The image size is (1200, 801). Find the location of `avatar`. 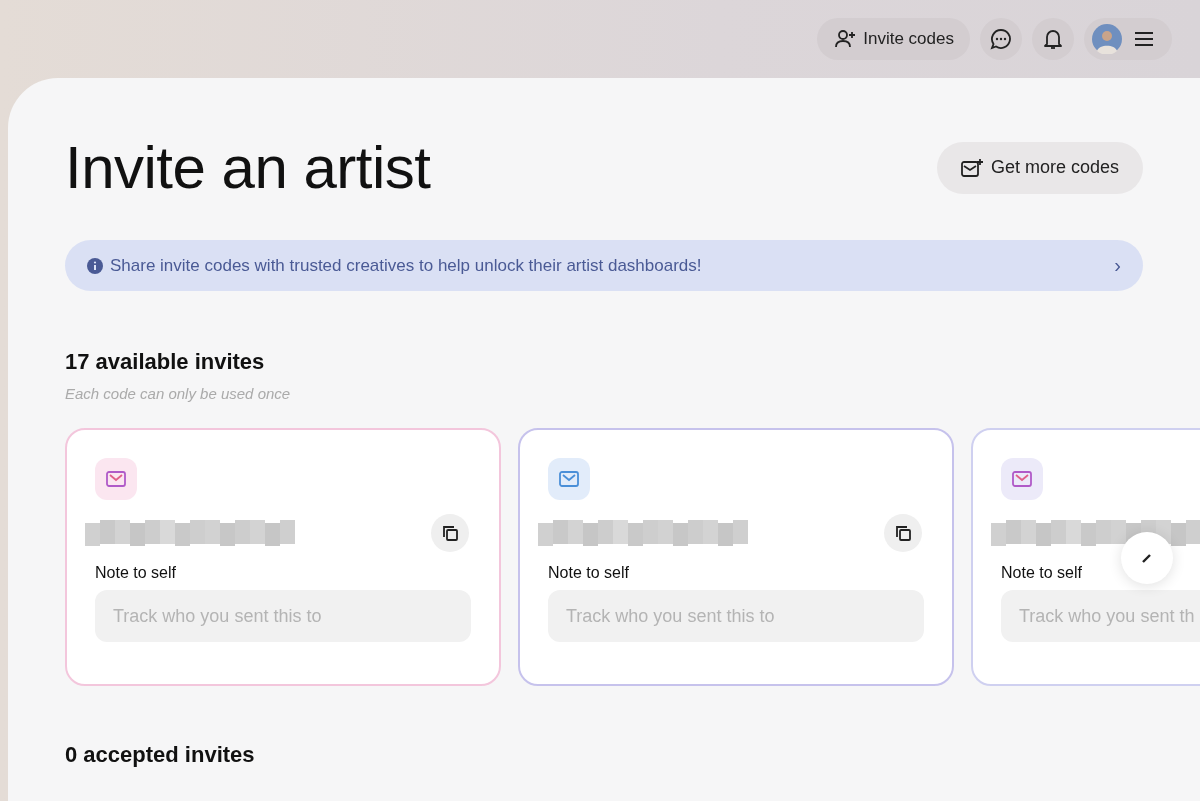

avatar is located at coordinates (1107, 39).